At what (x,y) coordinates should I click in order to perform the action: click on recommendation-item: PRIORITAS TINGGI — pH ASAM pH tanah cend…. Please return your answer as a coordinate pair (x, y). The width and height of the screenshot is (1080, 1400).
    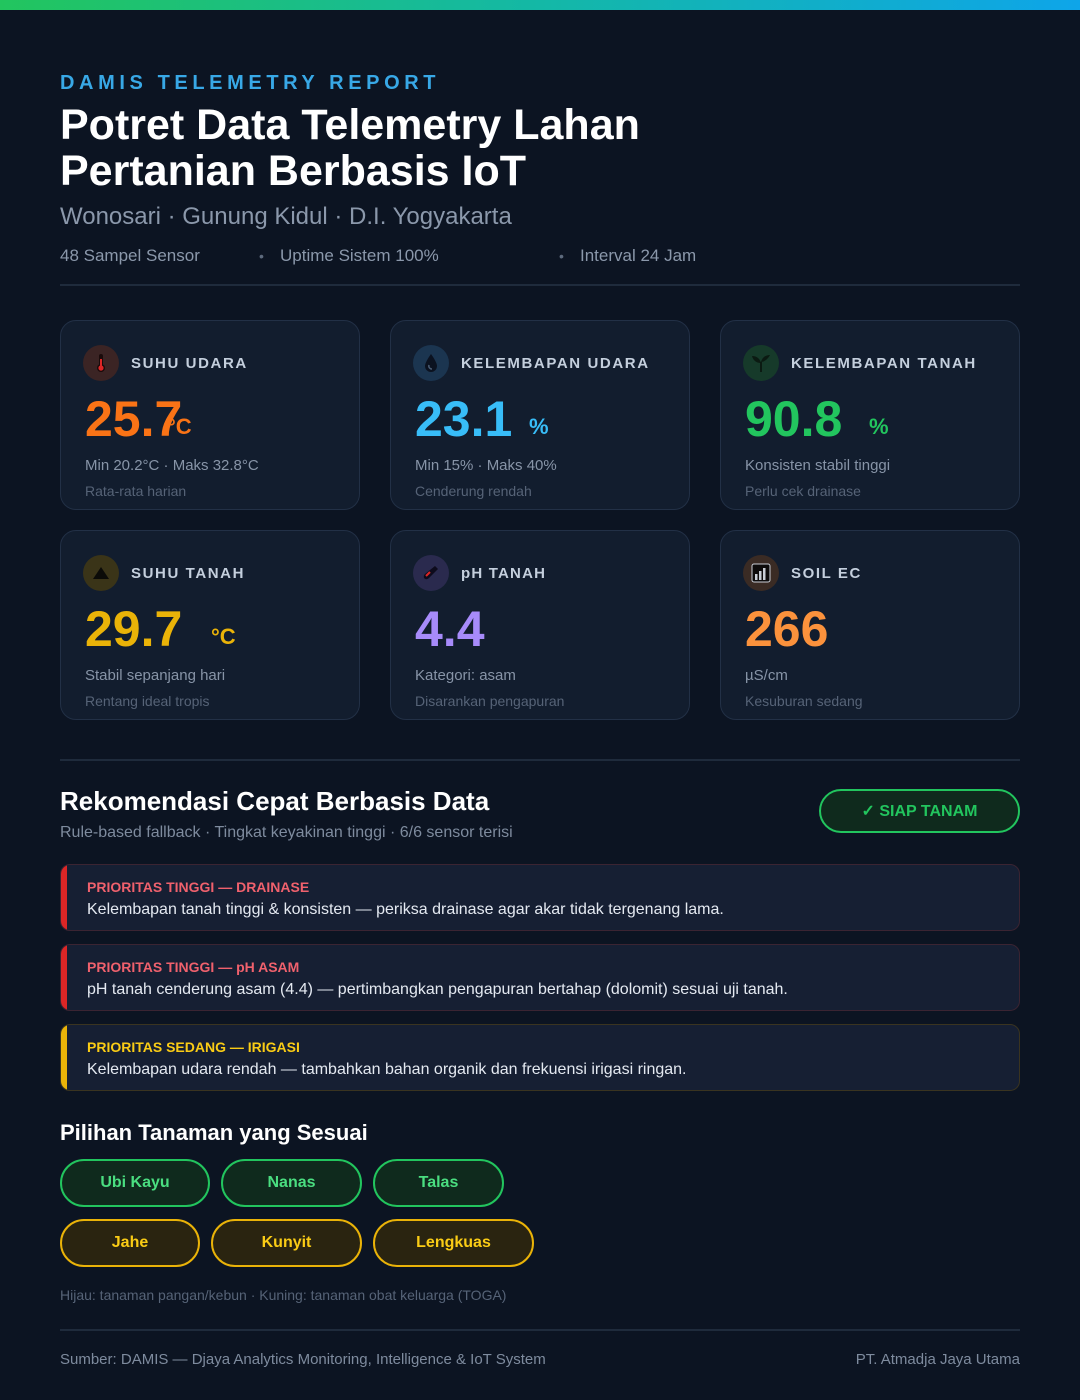
    Looking at the image, I should click on (540, 977).